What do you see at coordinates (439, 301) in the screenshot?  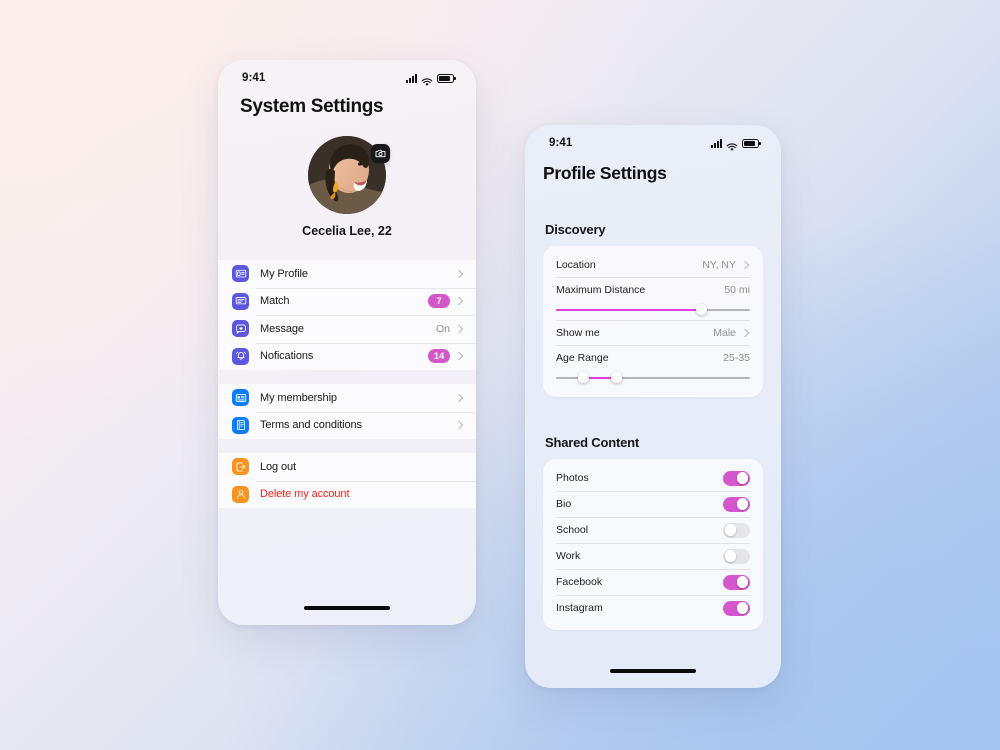 I see `status-badge: 7` at bounding box center [439, 301].